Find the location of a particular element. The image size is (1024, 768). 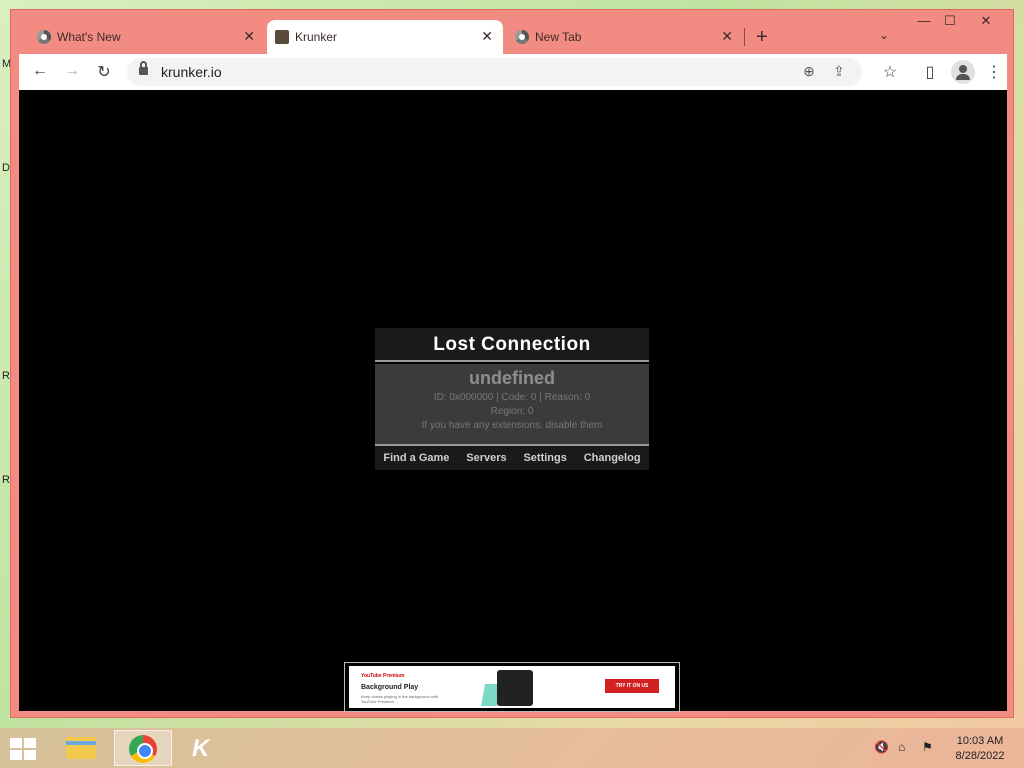

back-button: ← is located at coordinates (40, 71).